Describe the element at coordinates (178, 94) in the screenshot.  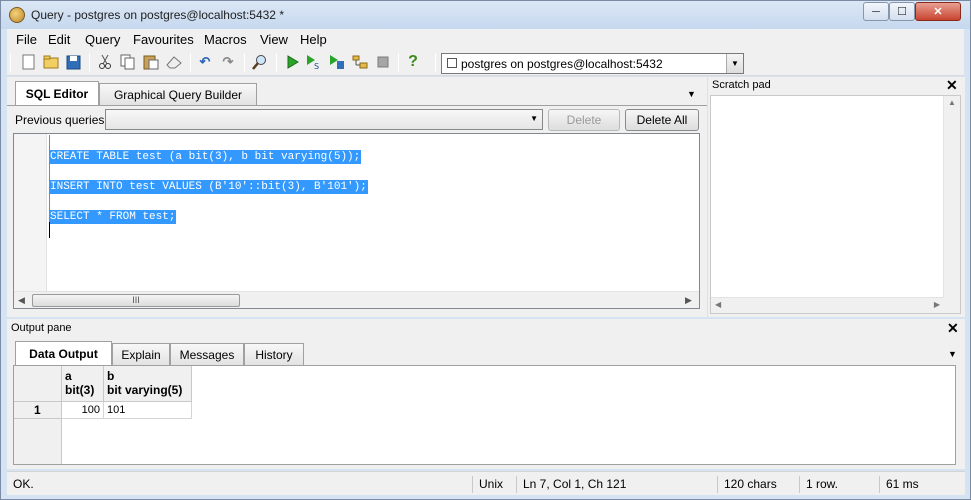
I see `tab-graphical-query-builder: Graphical Query Builder` at that location.